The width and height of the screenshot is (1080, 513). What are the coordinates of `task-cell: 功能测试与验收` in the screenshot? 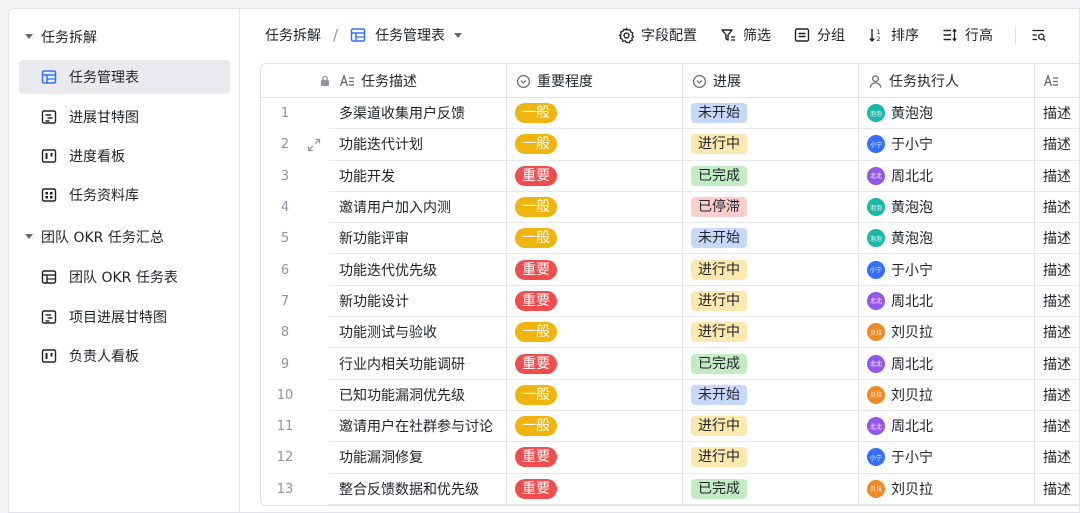 It's located at (418, 333).